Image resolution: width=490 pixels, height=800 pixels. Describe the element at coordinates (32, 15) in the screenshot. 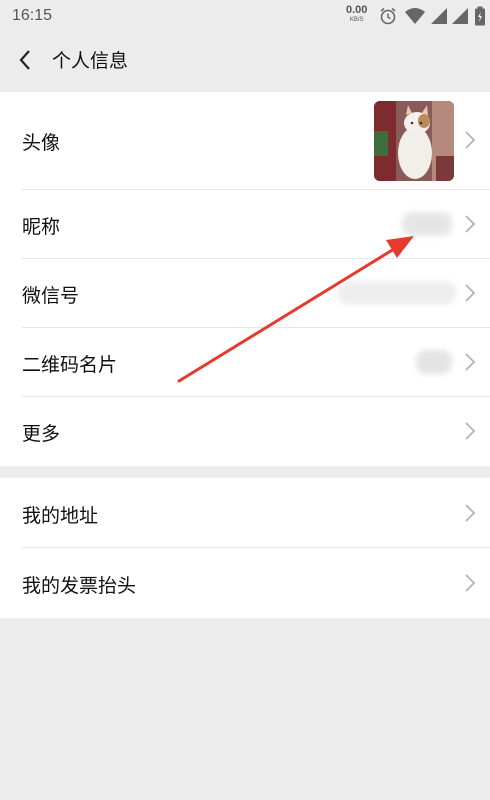

I see `status-time: 16:15` at that location.